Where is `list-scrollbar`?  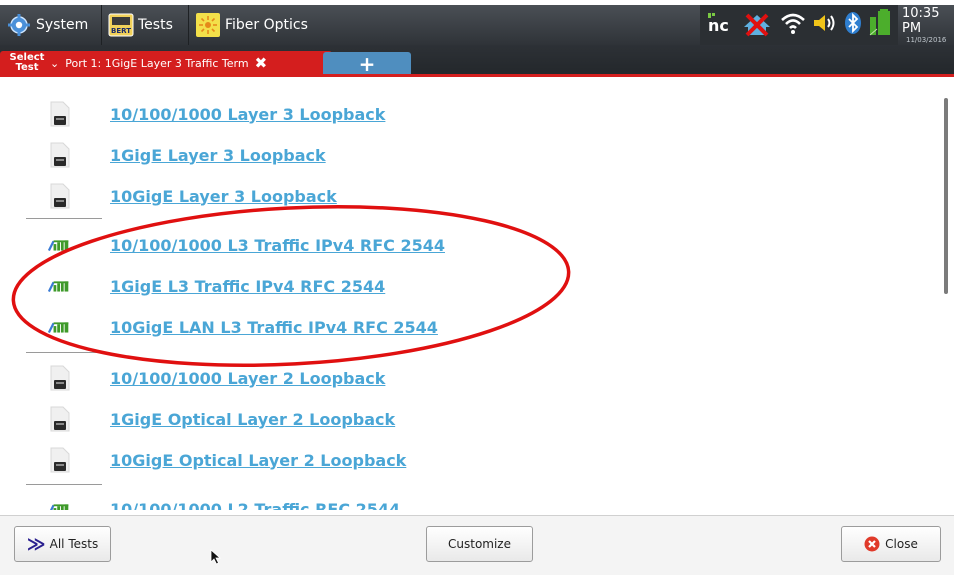 list-scrollbar is located at coordinates (946, 196).